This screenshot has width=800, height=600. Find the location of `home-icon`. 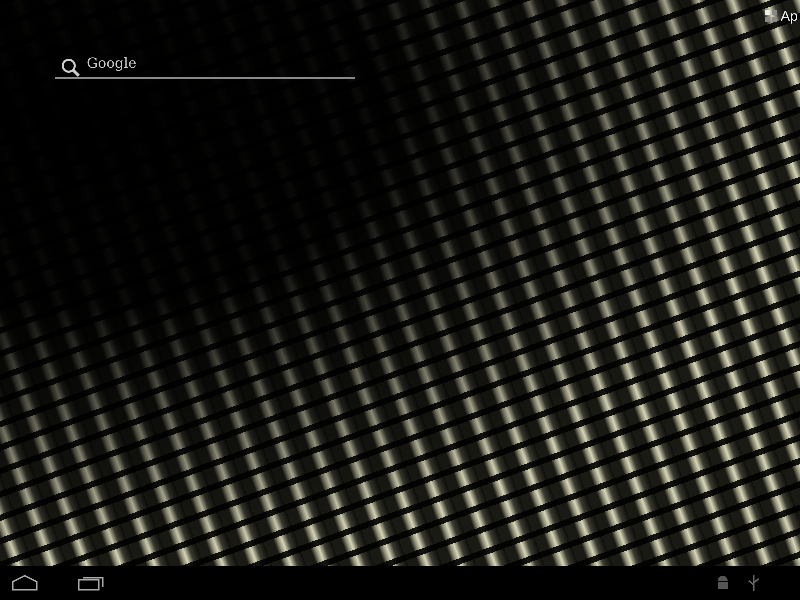

home-icon is located at coordinates (25, 583).